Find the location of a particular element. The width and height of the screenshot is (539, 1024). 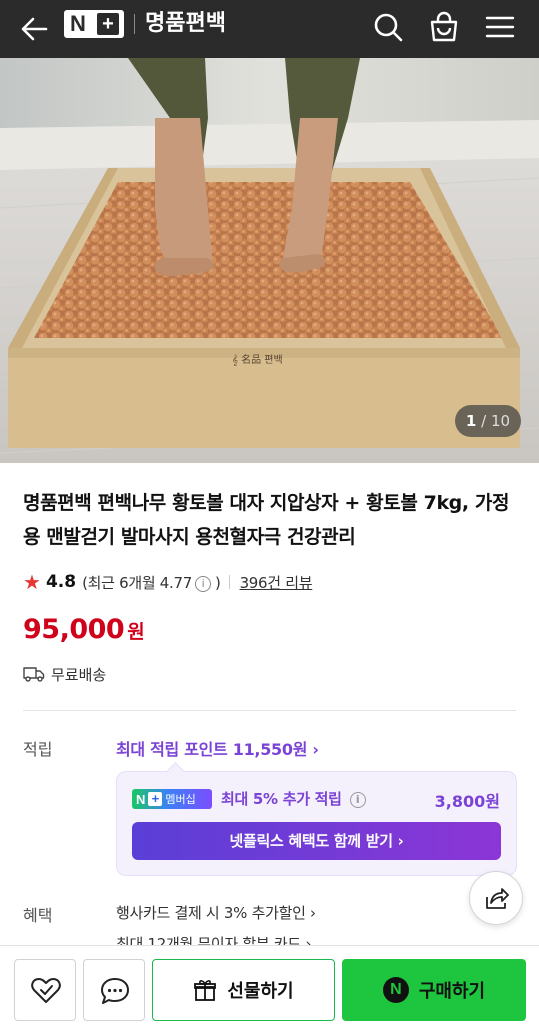

benefits-label: 혜택 is located at coordinates (38, 915).